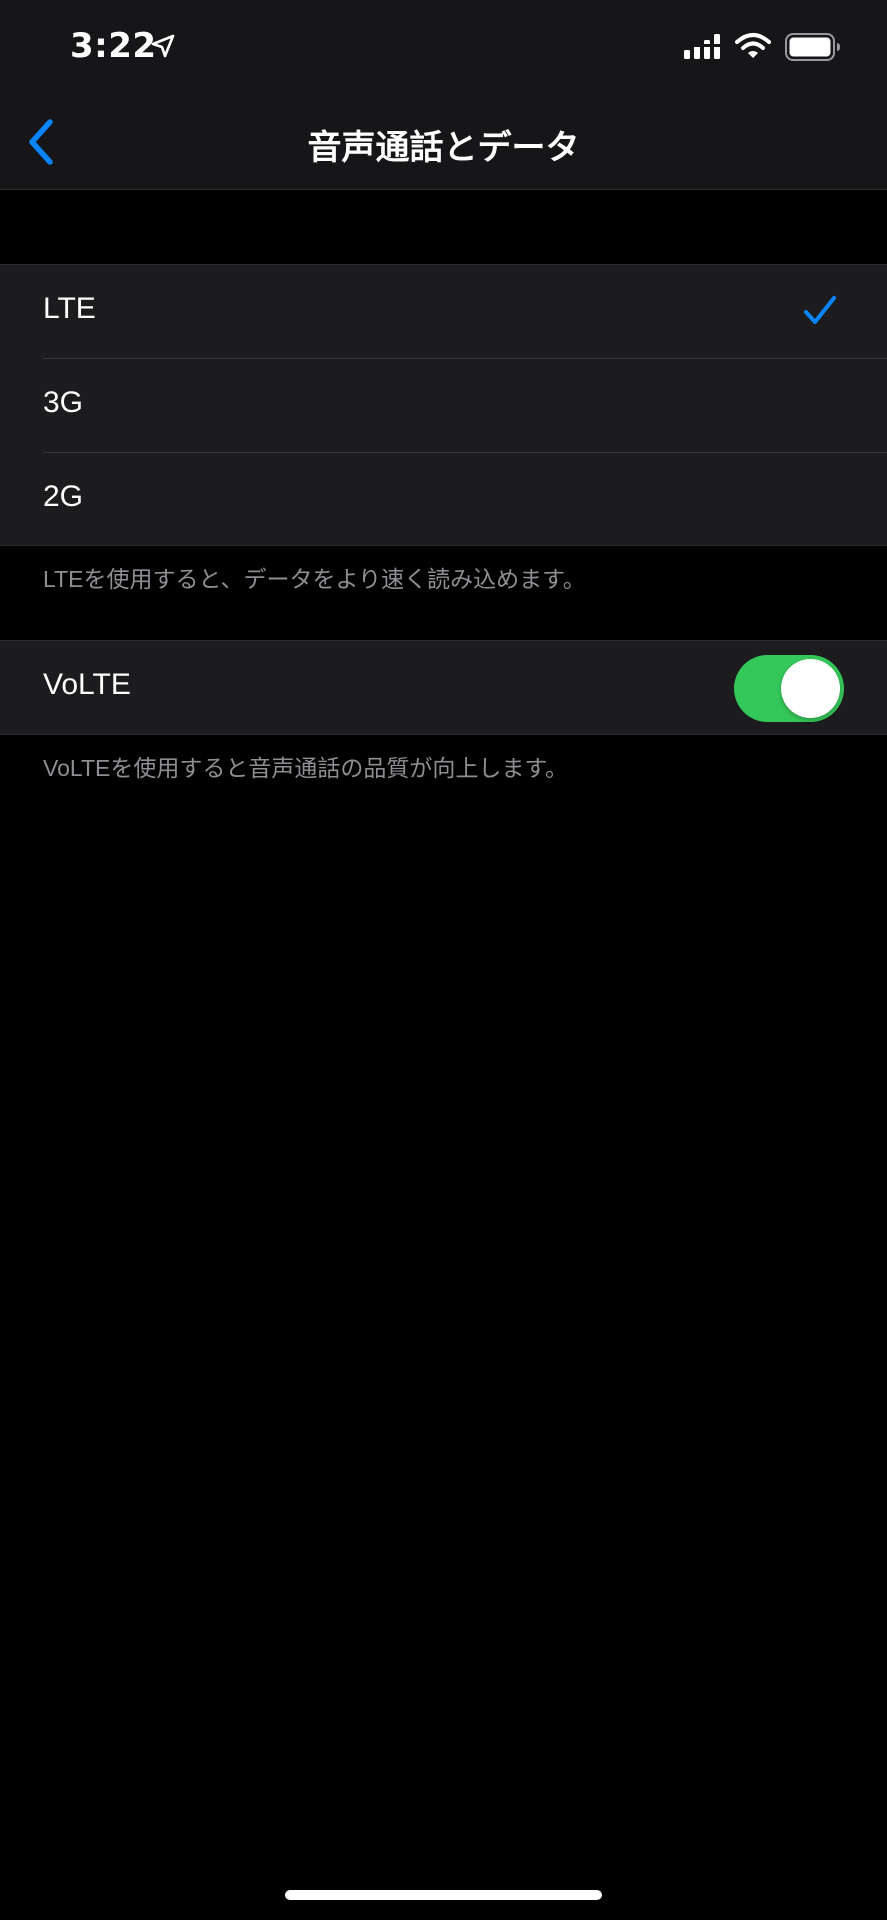  What do you see at coordinates (810, 688) in the screenshot?
I see `toggle-knob` at bounding box center [810, 688].